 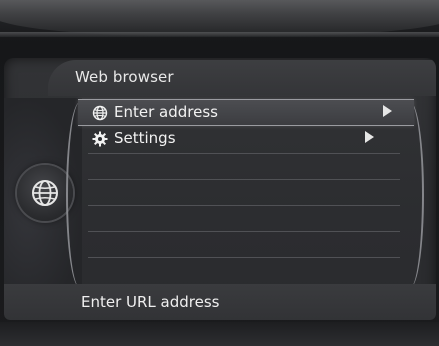 I want to click on dashboard-trim, so click(x=219, y=34).